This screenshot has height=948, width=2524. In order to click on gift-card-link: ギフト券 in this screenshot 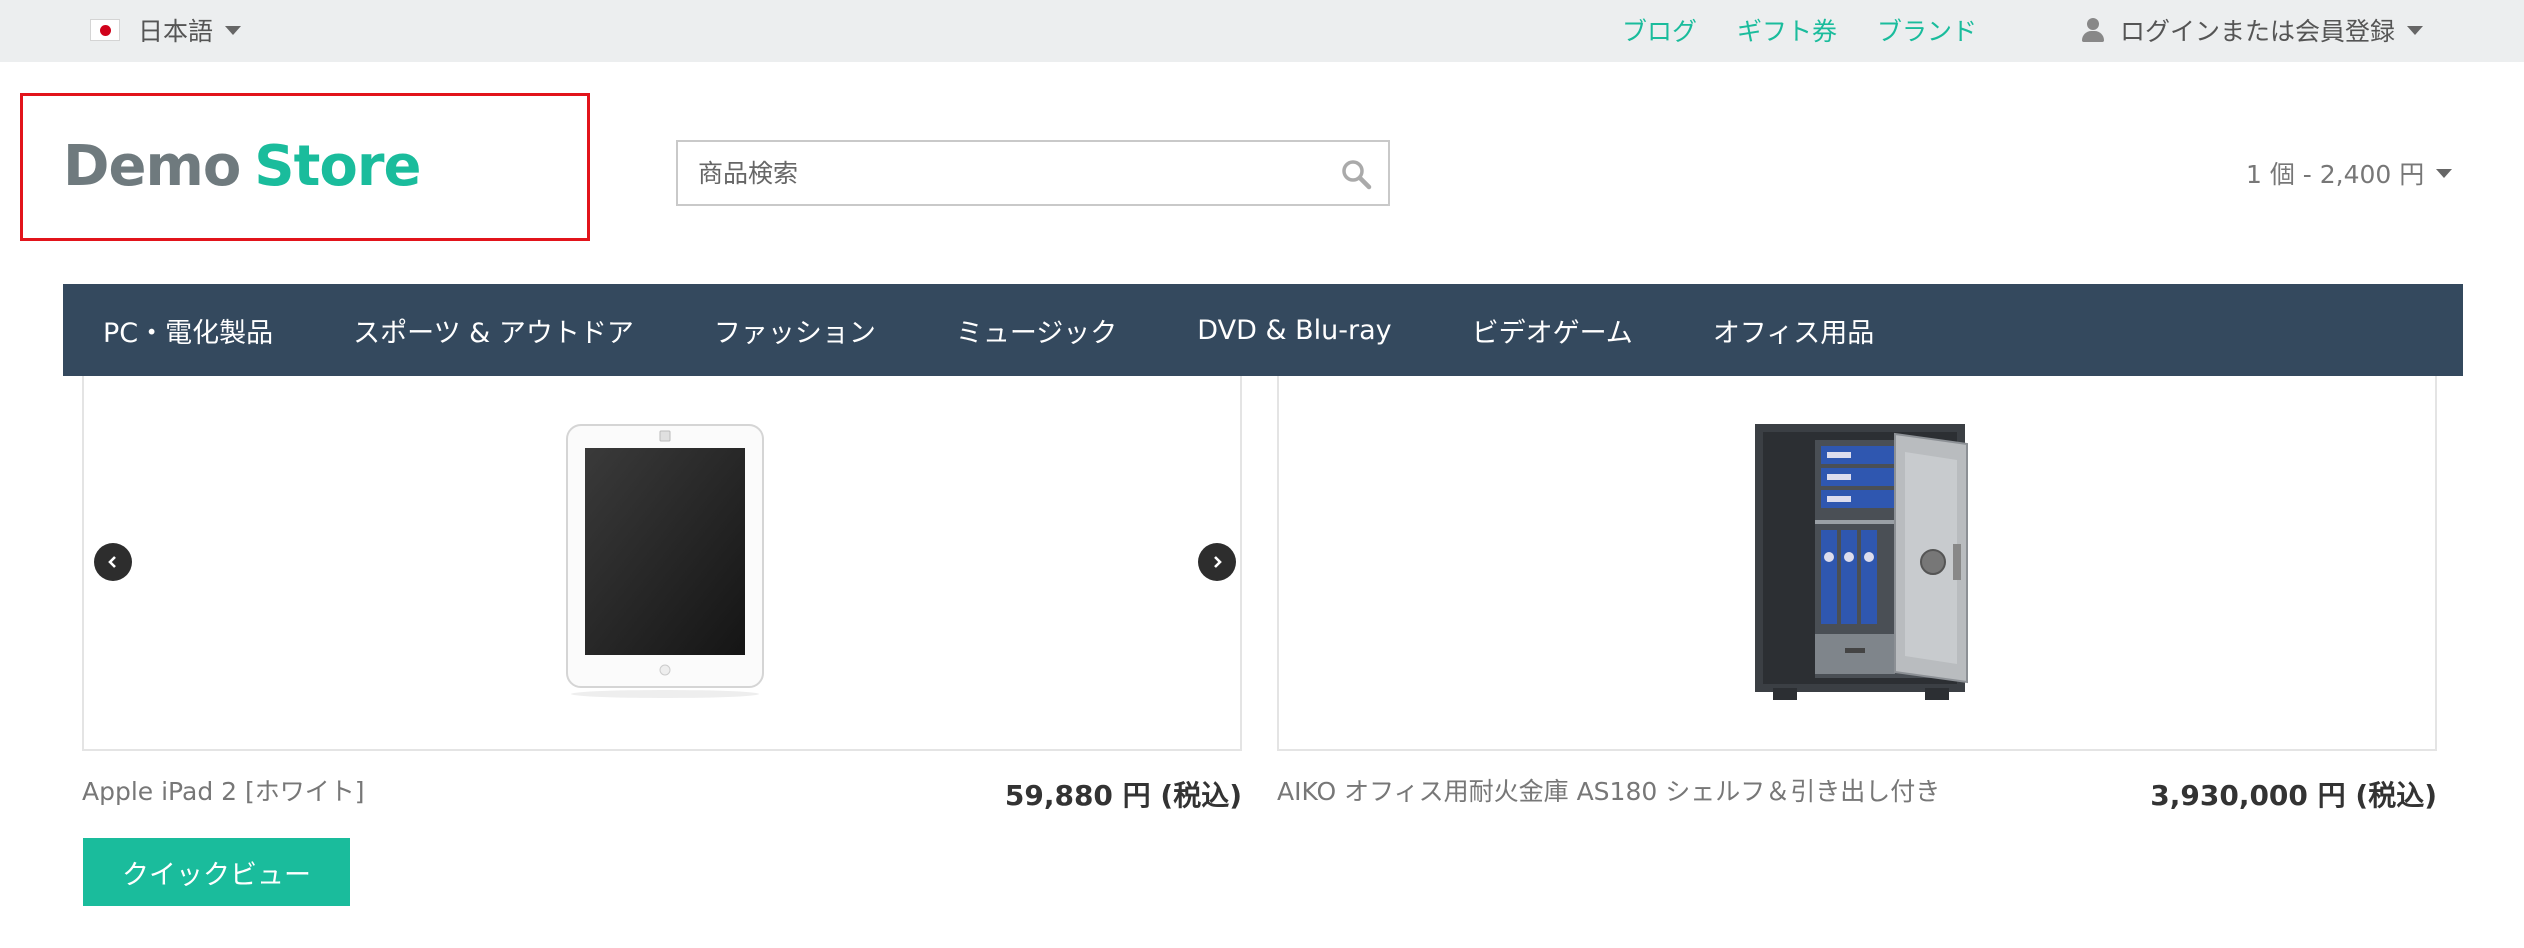, I will do `click(1787, 30)`.